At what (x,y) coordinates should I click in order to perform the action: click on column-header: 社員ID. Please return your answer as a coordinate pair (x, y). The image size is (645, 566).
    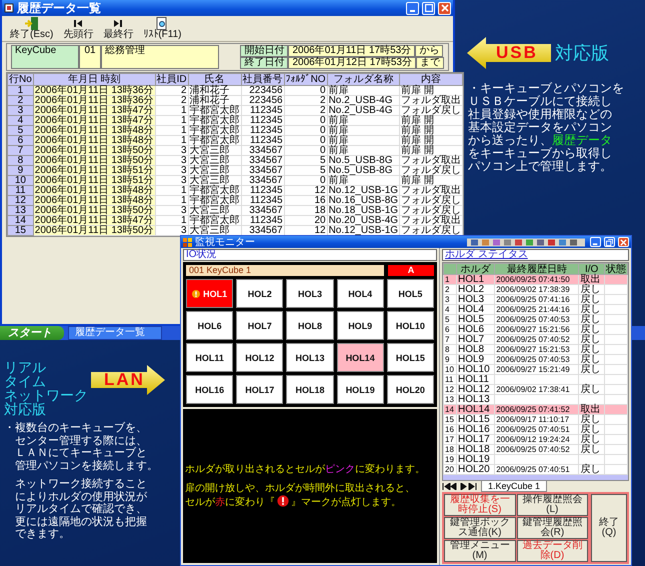
    Looking at the image, I should click on (171, 80).